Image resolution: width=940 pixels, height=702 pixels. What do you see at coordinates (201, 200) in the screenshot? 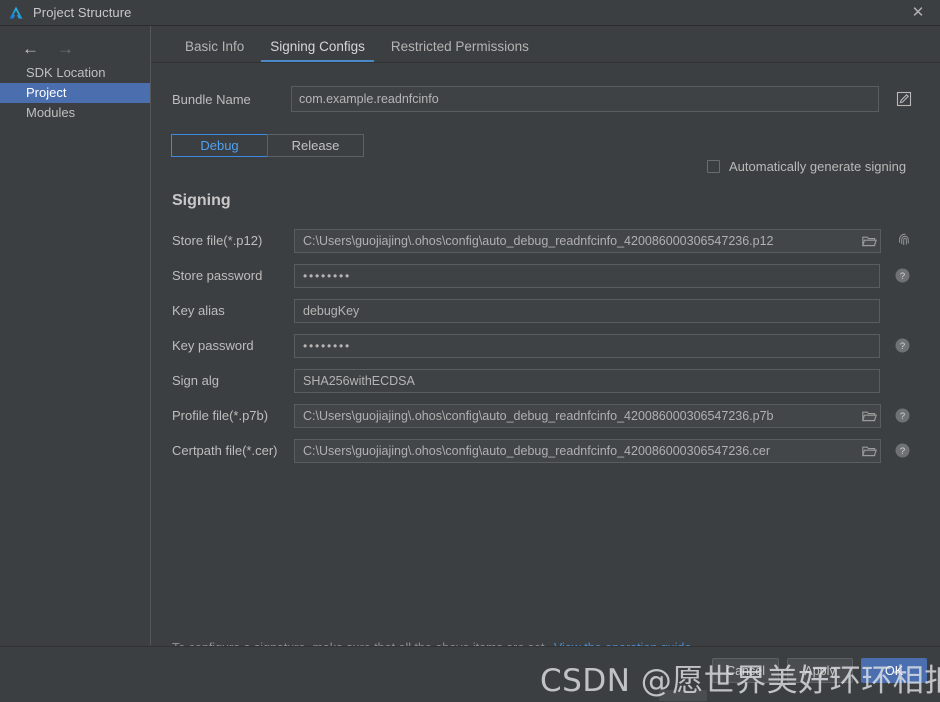
I see `signing-section-title: Signing` at bounding box center [201, 200].